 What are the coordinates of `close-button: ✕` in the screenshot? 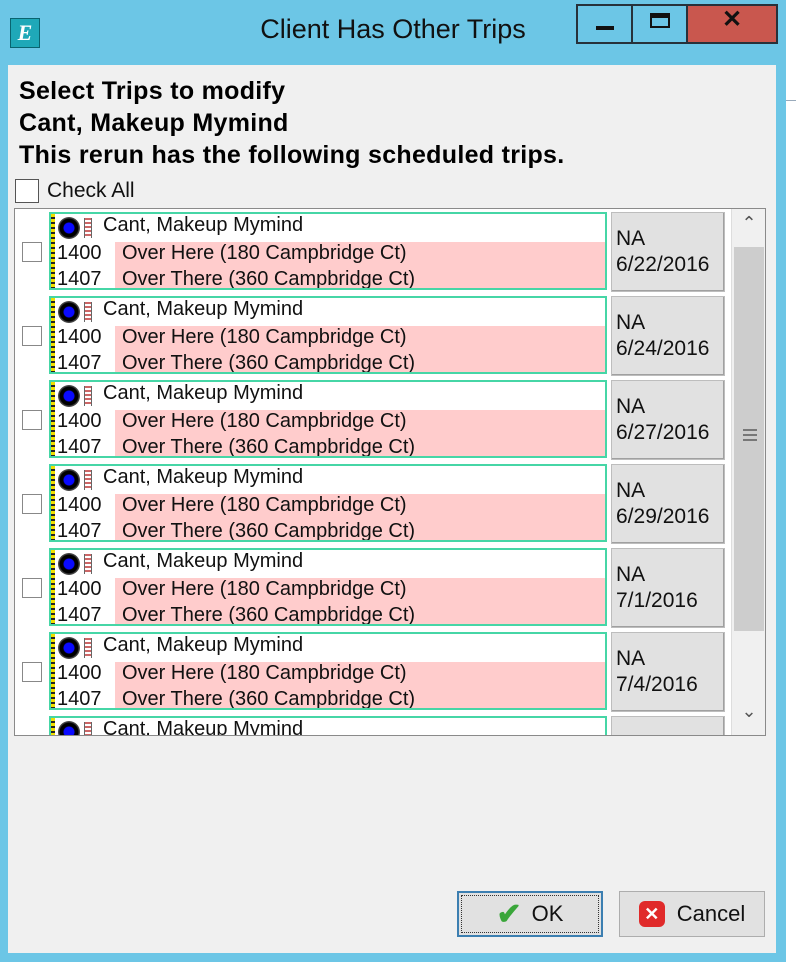 It's located at (732, 24).